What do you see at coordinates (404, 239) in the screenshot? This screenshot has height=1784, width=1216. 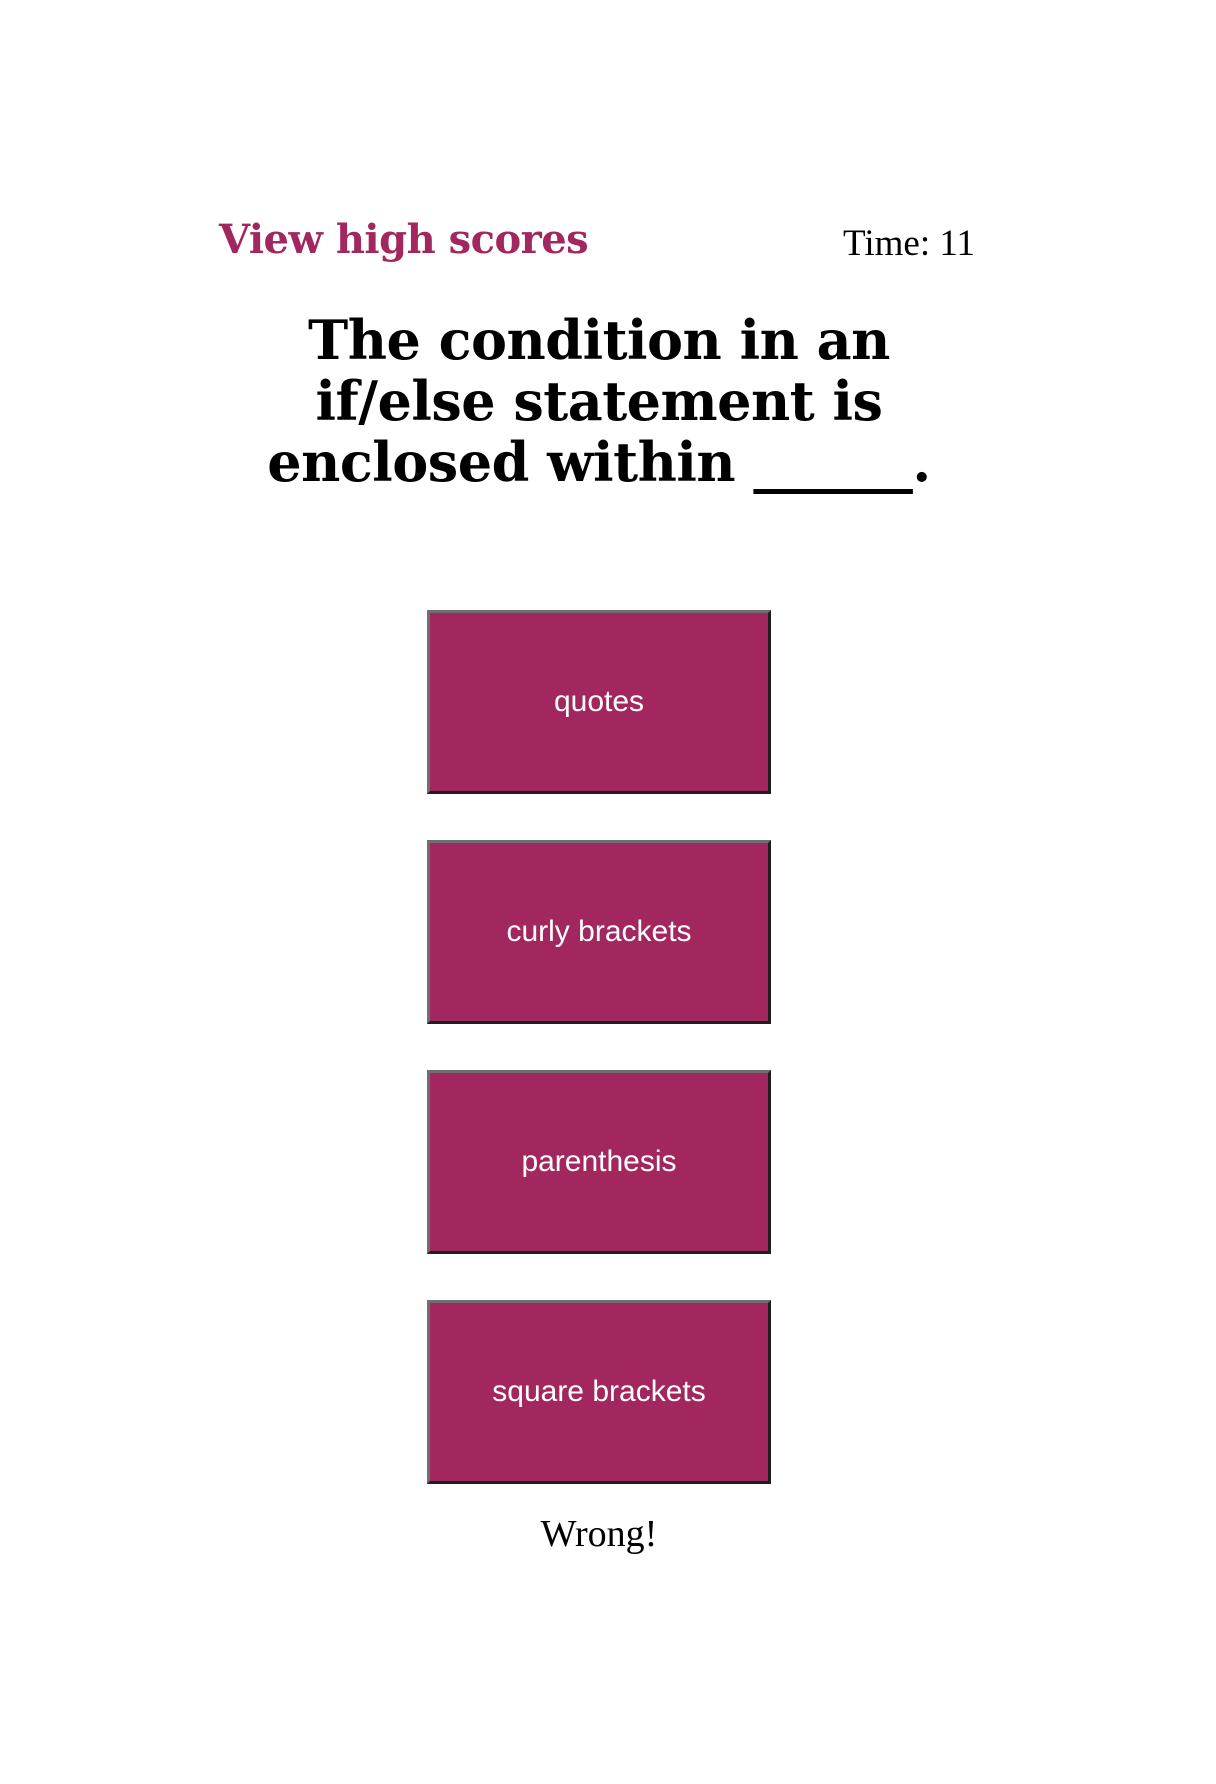 I see `view-high-scores-link: View high scores` at bounding box center [404, 239].